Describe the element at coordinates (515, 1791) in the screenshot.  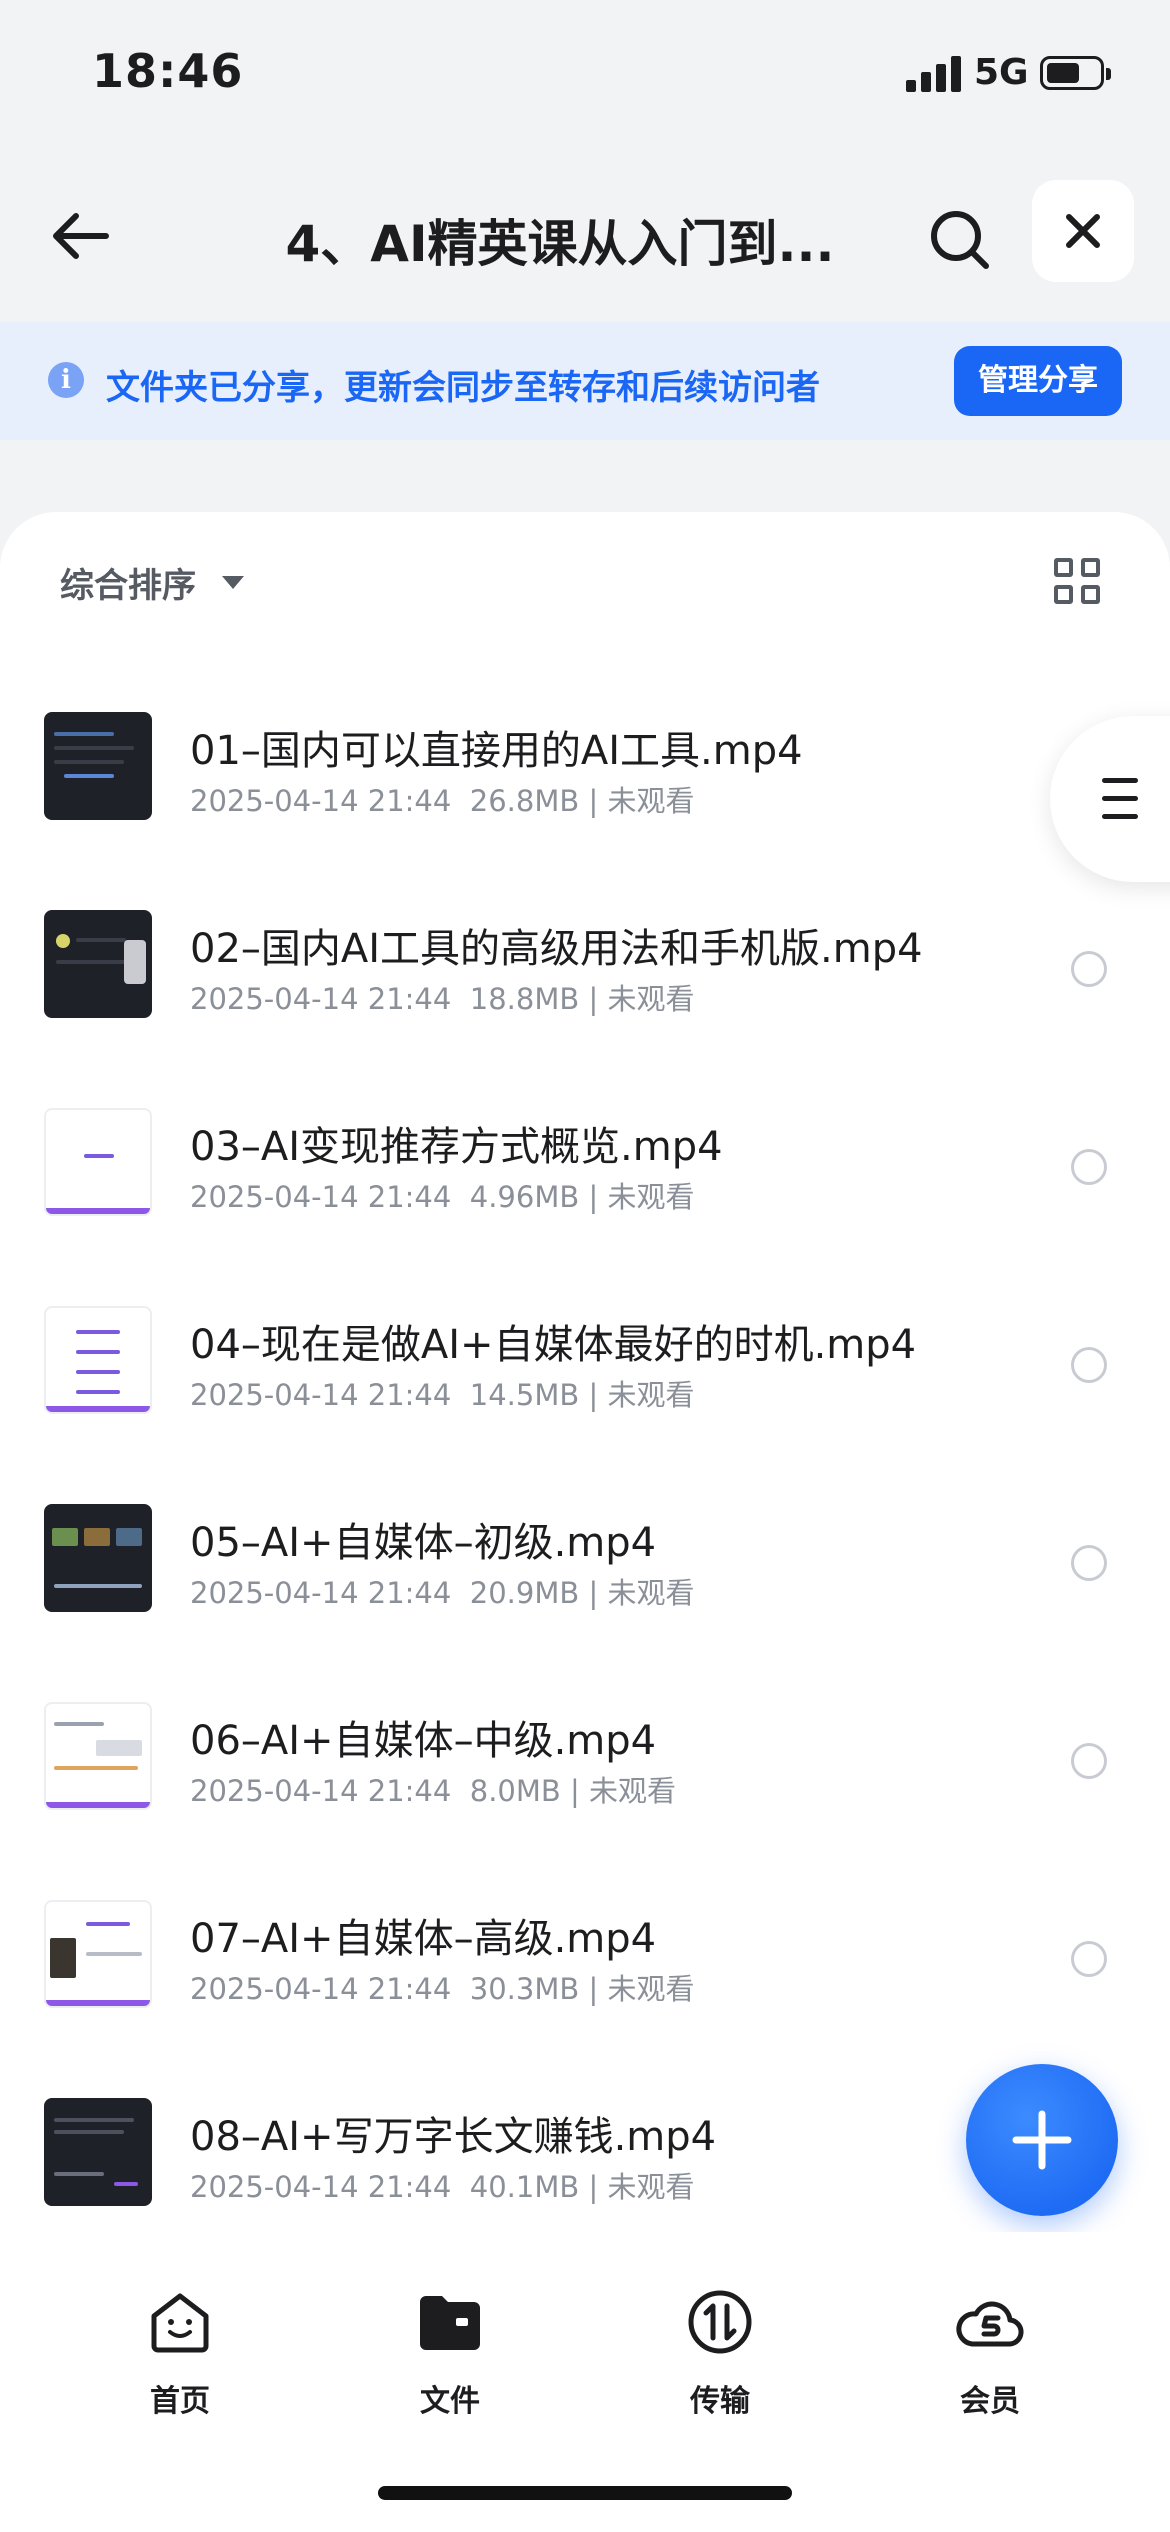
I see `file-size: 8.0MB` at that location.